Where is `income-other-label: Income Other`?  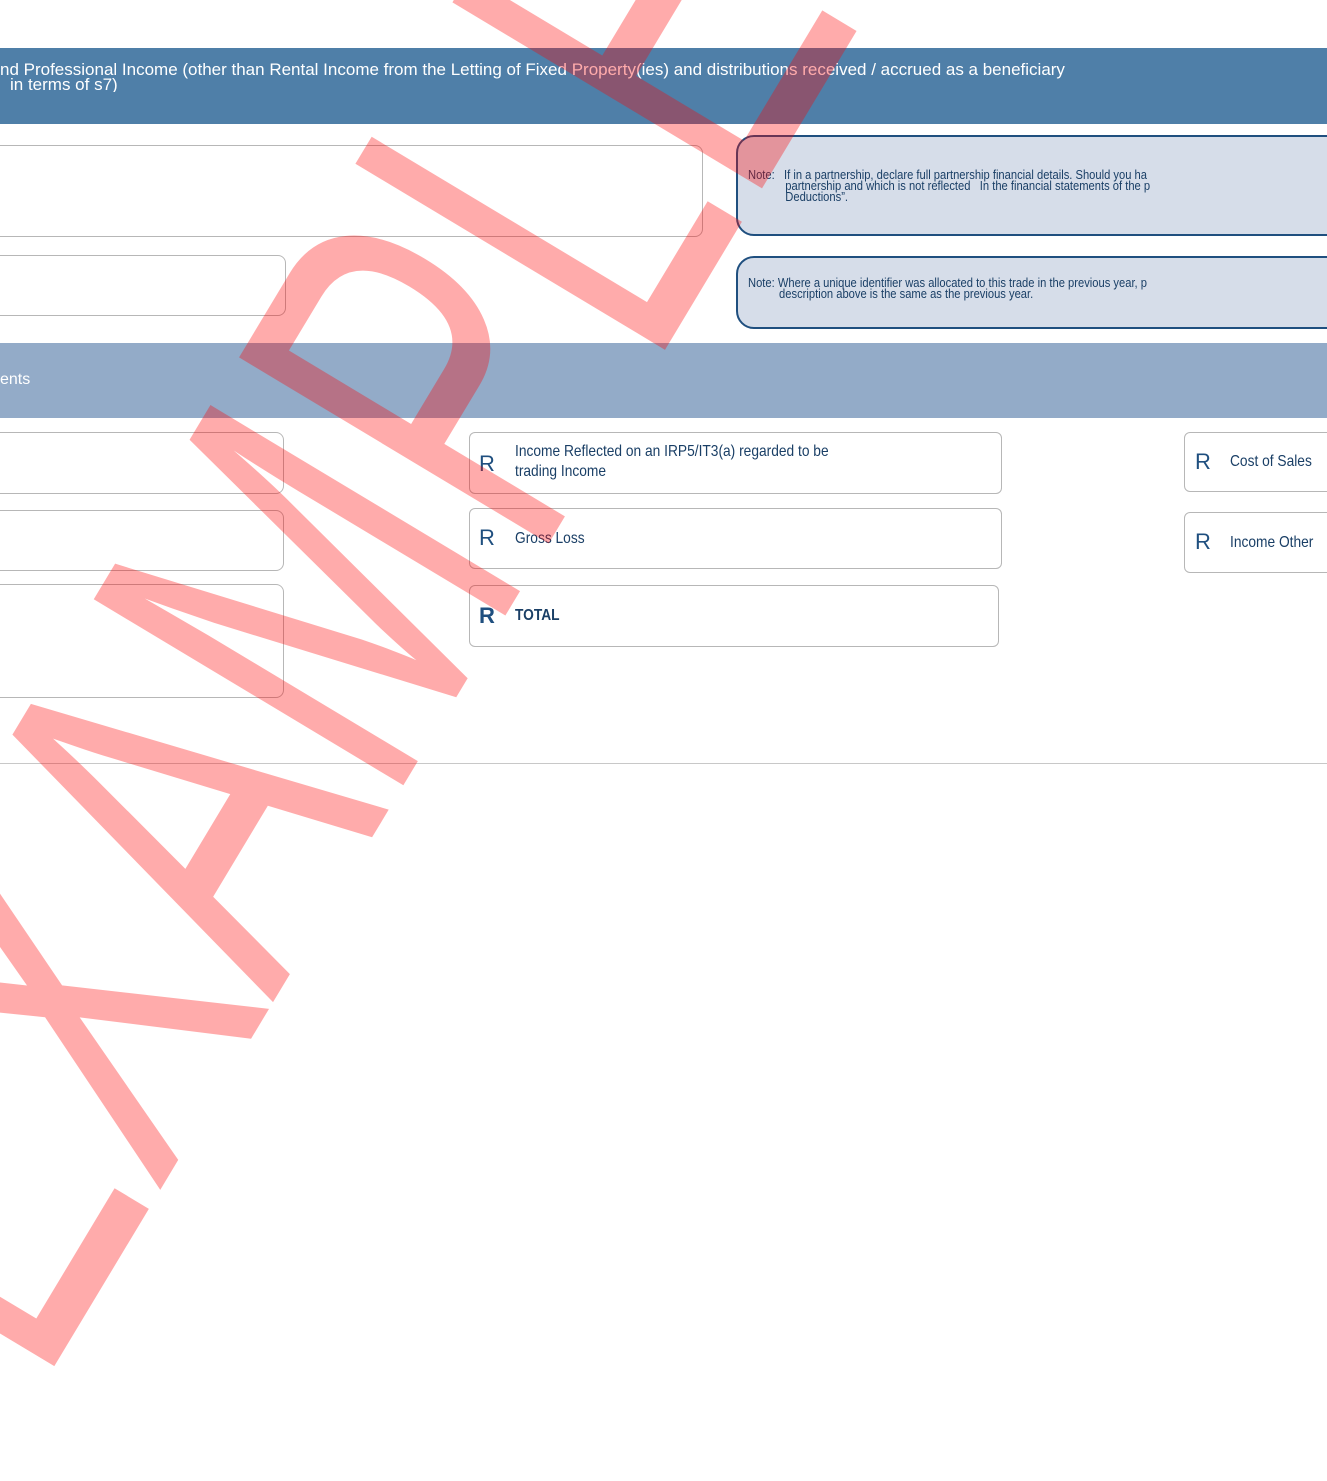
income-other-label: Income Other is located at coordinates (1272, 542).